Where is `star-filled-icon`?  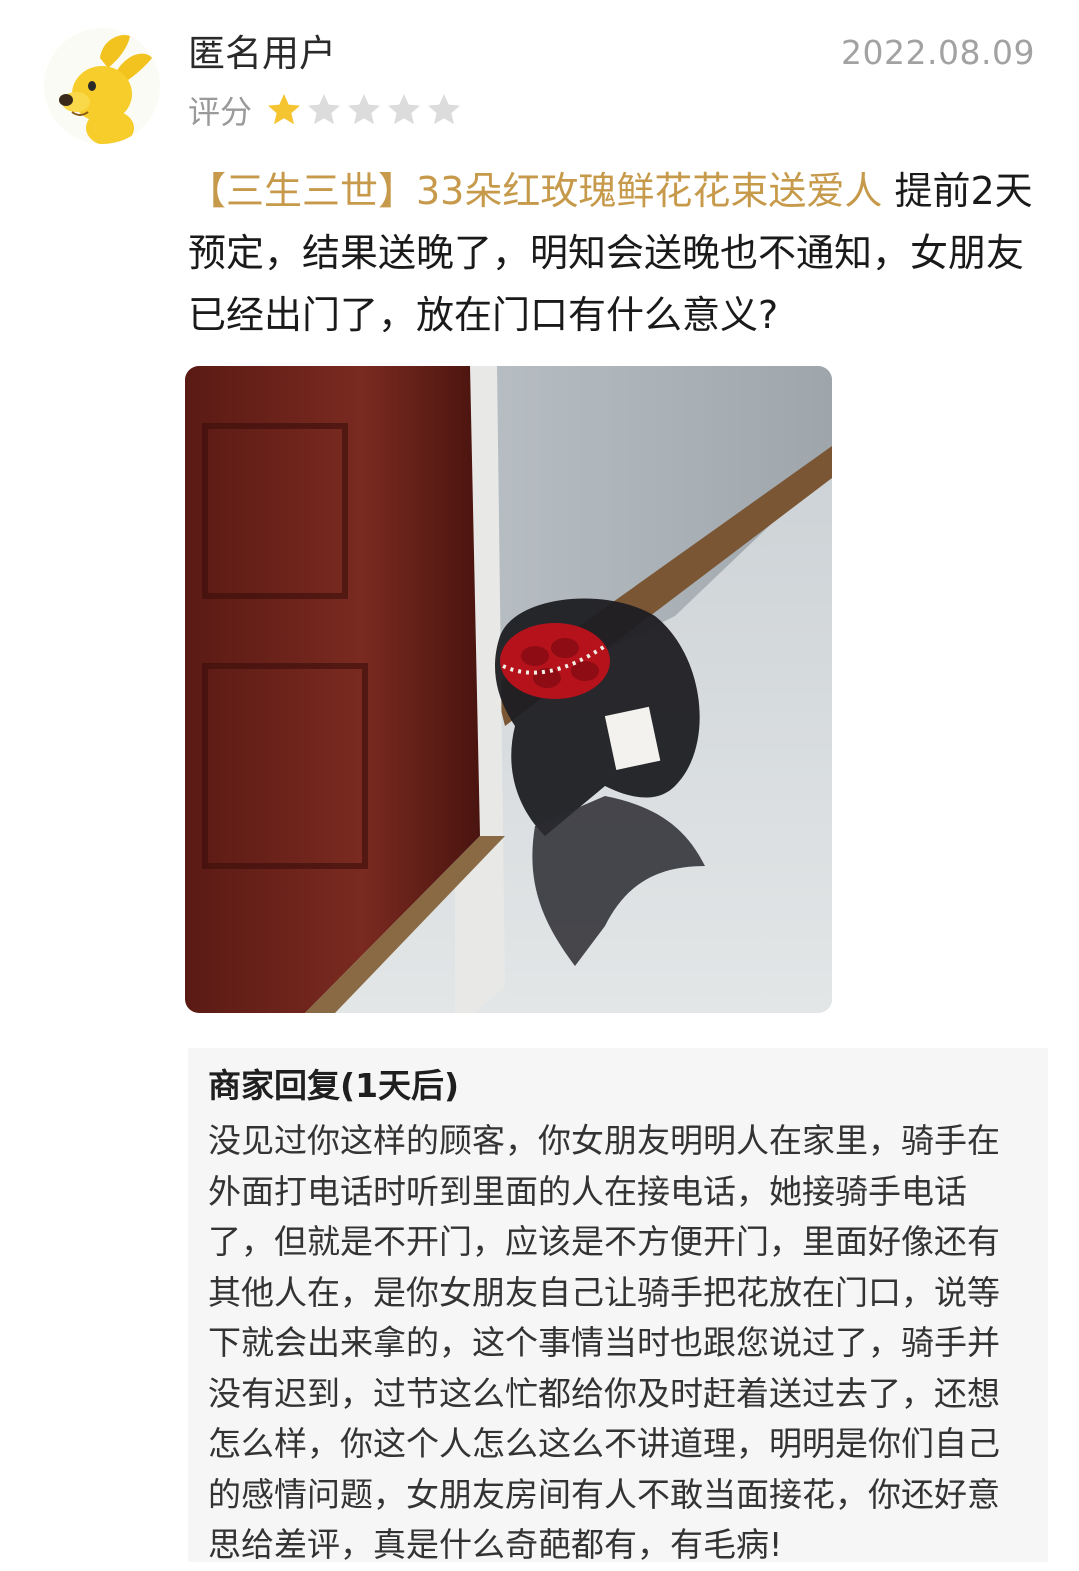
star-filled-icon is located at coordinates (284, 109).